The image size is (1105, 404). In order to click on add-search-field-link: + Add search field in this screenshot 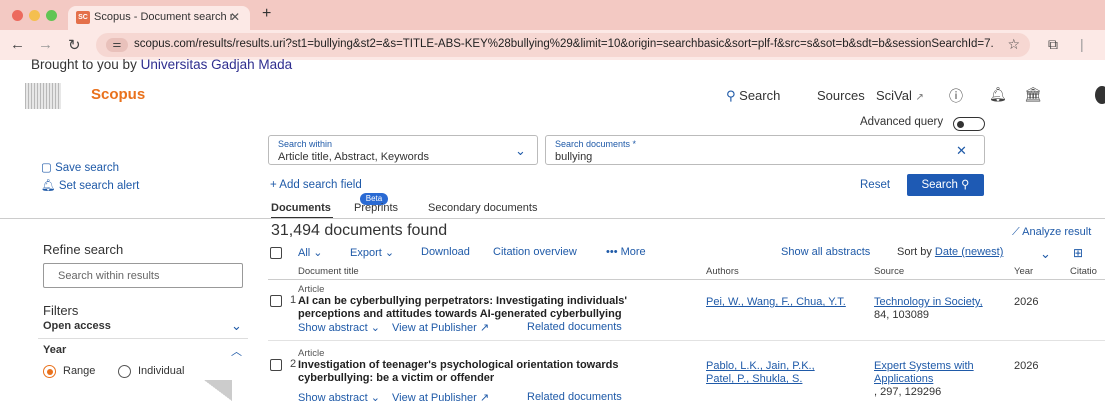, I will do `click(316, 185)`.